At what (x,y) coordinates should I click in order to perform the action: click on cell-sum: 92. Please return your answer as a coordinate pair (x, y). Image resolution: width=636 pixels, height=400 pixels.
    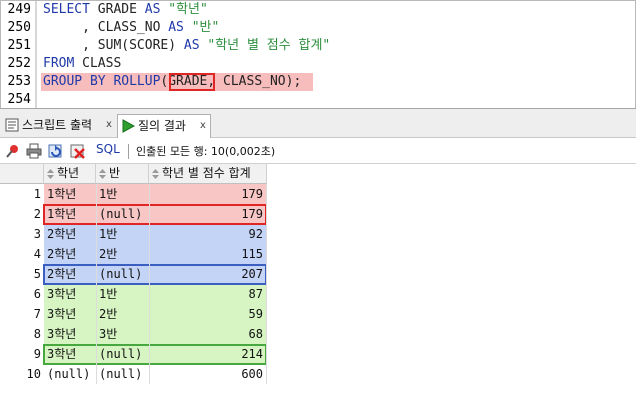
    Looking at the image, I should click on (207, 234).